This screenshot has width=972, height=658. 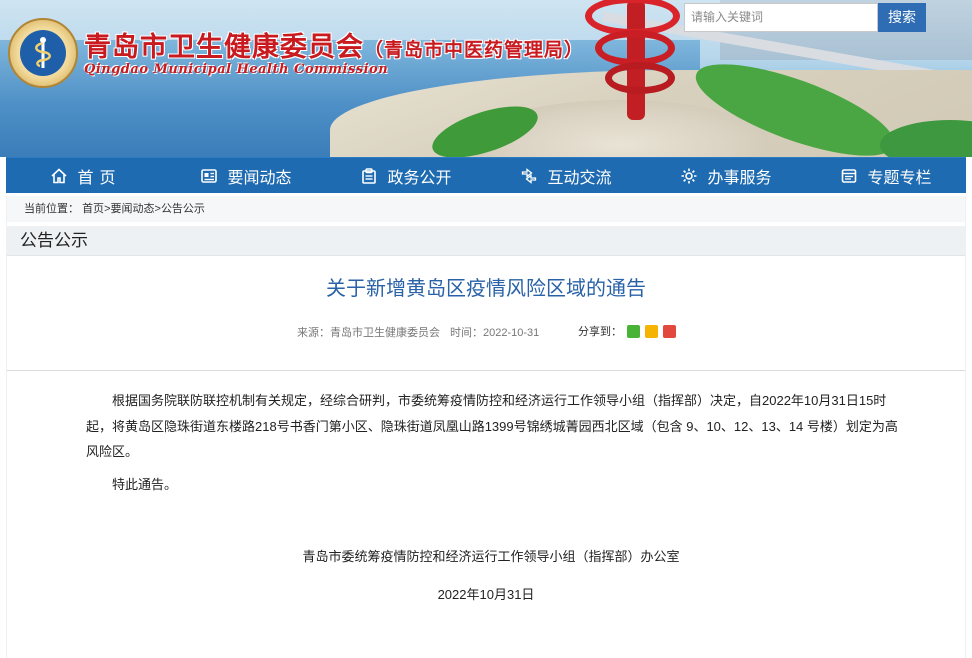 I want to click on site-title-english: Qingdao Municipal Health Commission, so click(x=236, y=69).